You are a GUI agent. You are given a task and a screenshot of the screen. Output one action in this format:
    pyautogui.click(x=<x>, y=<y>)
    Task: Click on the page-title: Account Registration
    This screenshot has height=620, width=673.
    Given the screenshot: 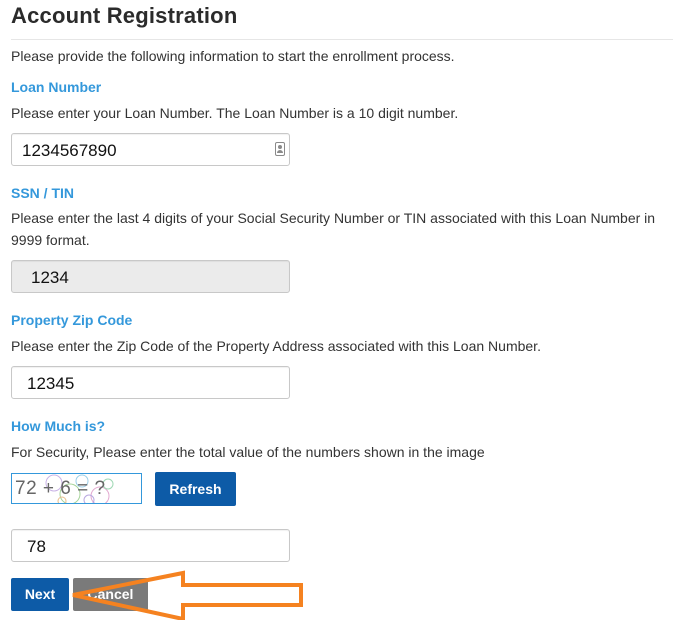 What is the action you would take?
    pyautogui.click(x=124, y=15)
    